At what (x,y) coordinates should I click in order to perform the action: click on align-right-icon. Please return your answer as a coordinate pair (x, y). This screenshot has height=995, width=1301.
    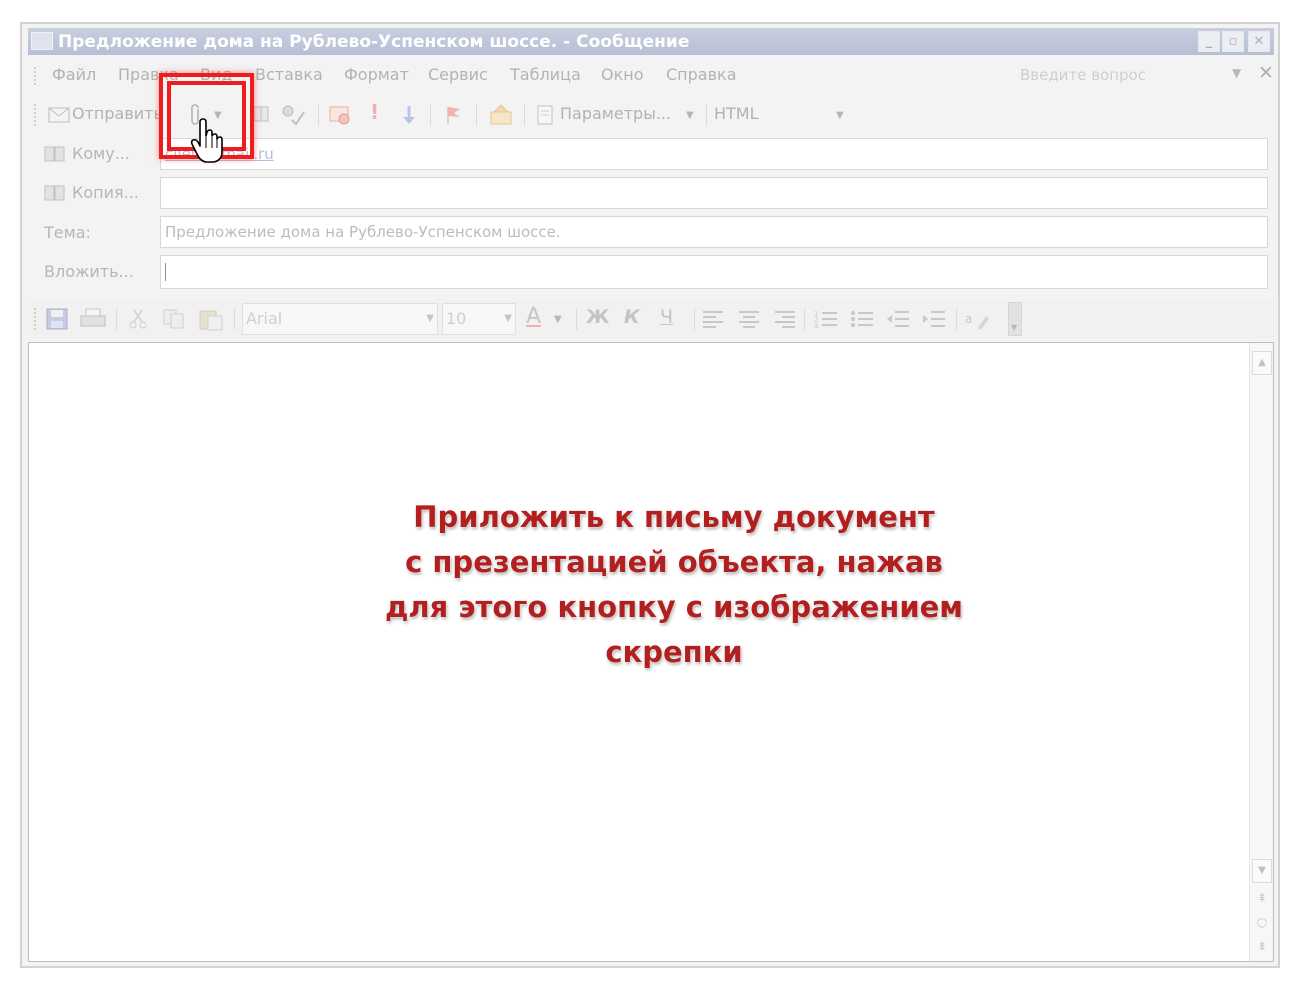
    Looking at the image, I should click on (785, 319).